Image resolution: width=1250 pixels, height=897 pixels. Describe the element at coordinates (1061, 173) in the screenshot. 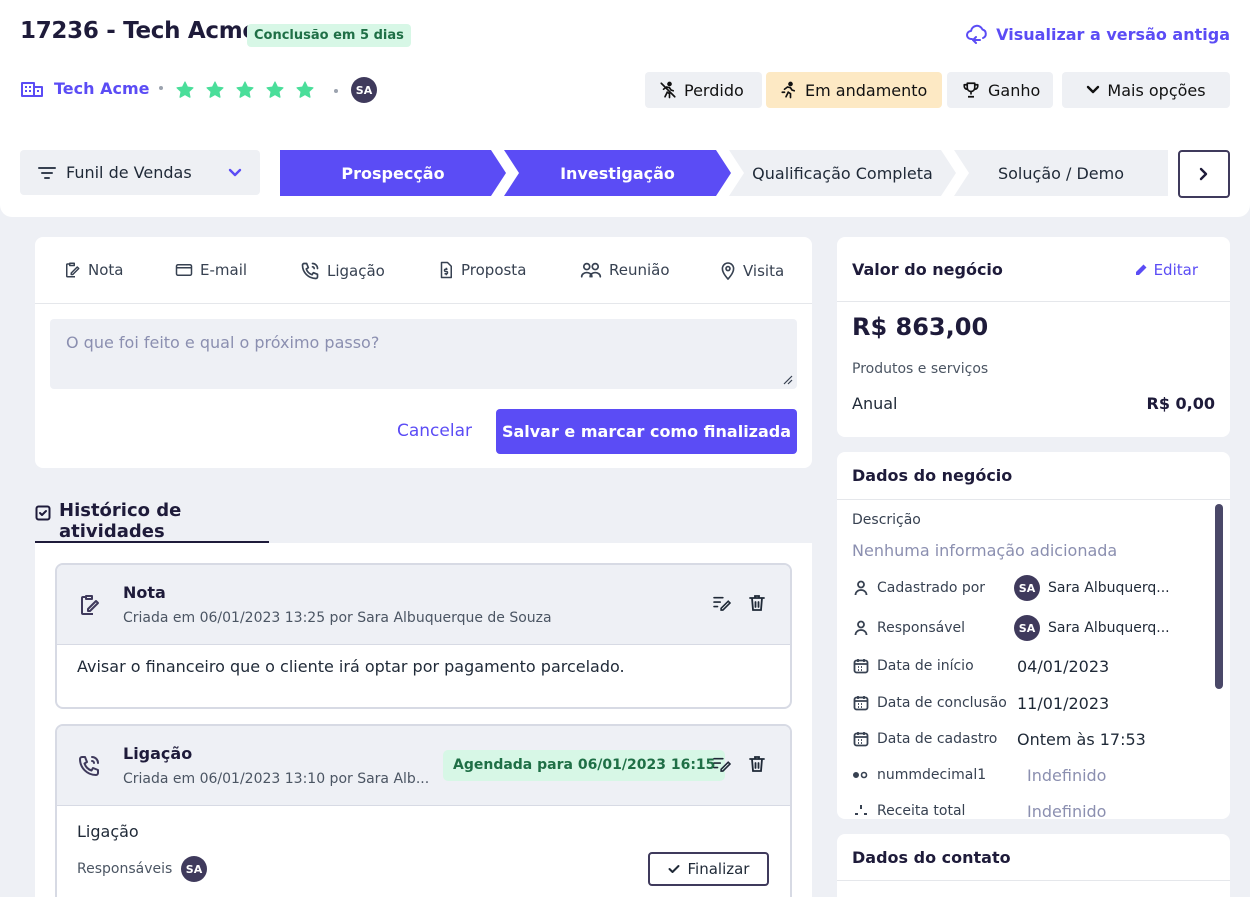

I see `stage-solucao: Solução / Demo` at that location.